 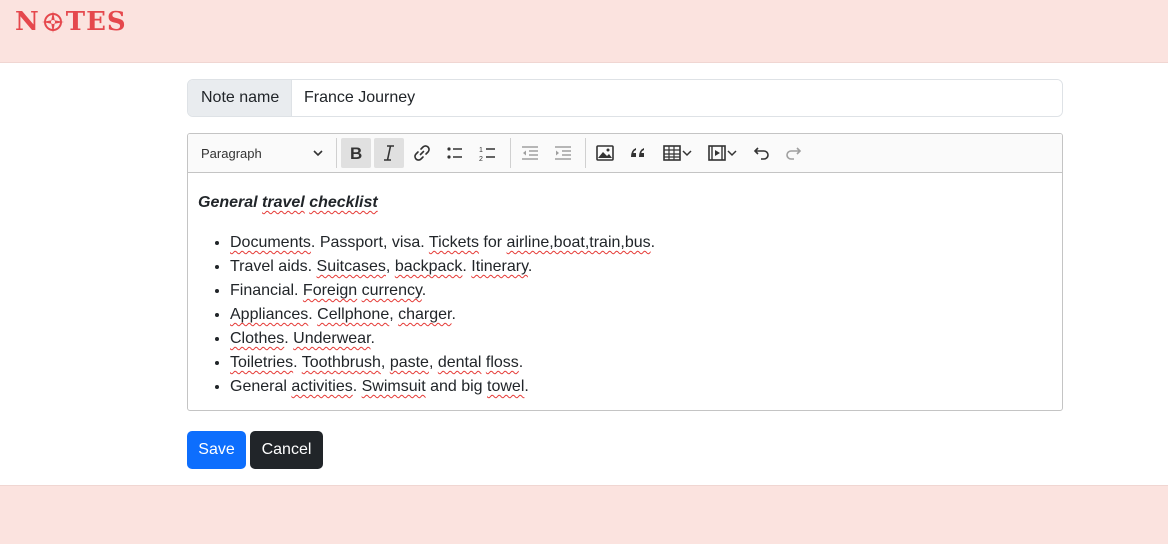 I want to click on notes-logo: N TES, so click(x=71, y=22).